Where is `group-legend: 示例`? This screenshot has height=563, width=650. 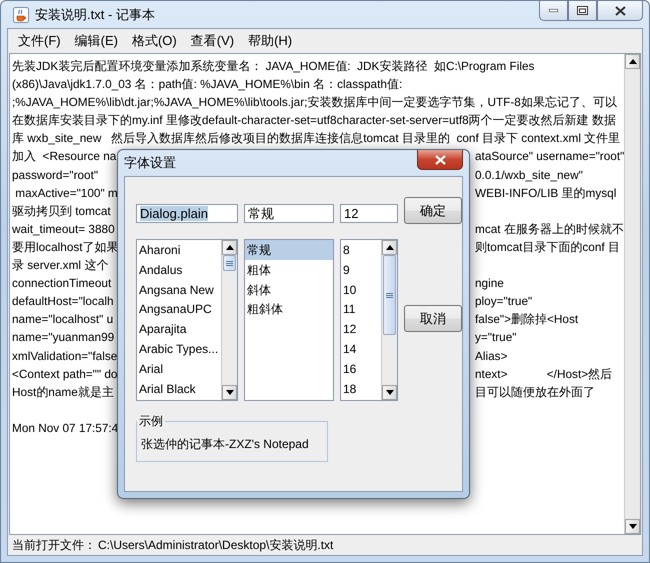 group-legend: 示例 is located at coordinates (151, 421).